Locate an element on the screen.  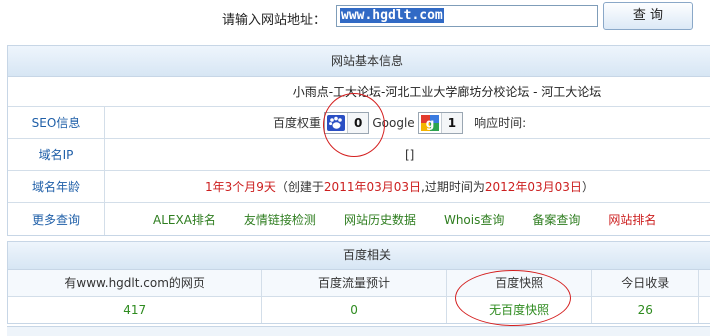
link-friend-check: 友情链接检测 is located at coordinates (280, 219).